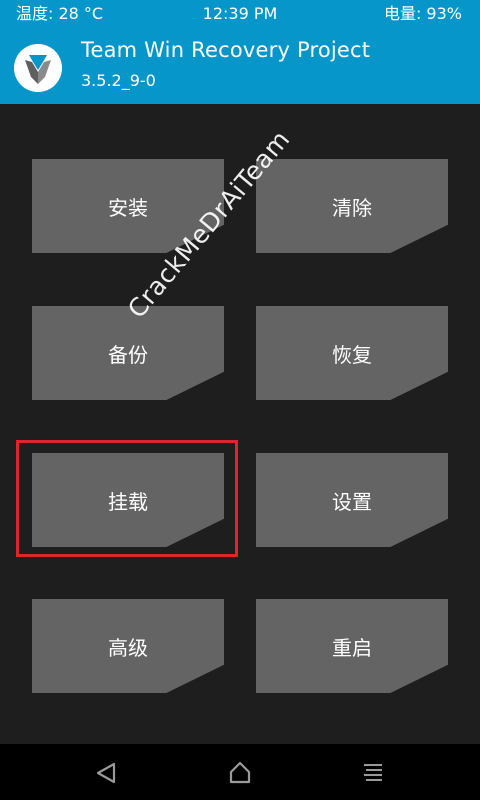 The image size is (480, 800). I want to click on restore-label: 恢复, so click(352, 354).